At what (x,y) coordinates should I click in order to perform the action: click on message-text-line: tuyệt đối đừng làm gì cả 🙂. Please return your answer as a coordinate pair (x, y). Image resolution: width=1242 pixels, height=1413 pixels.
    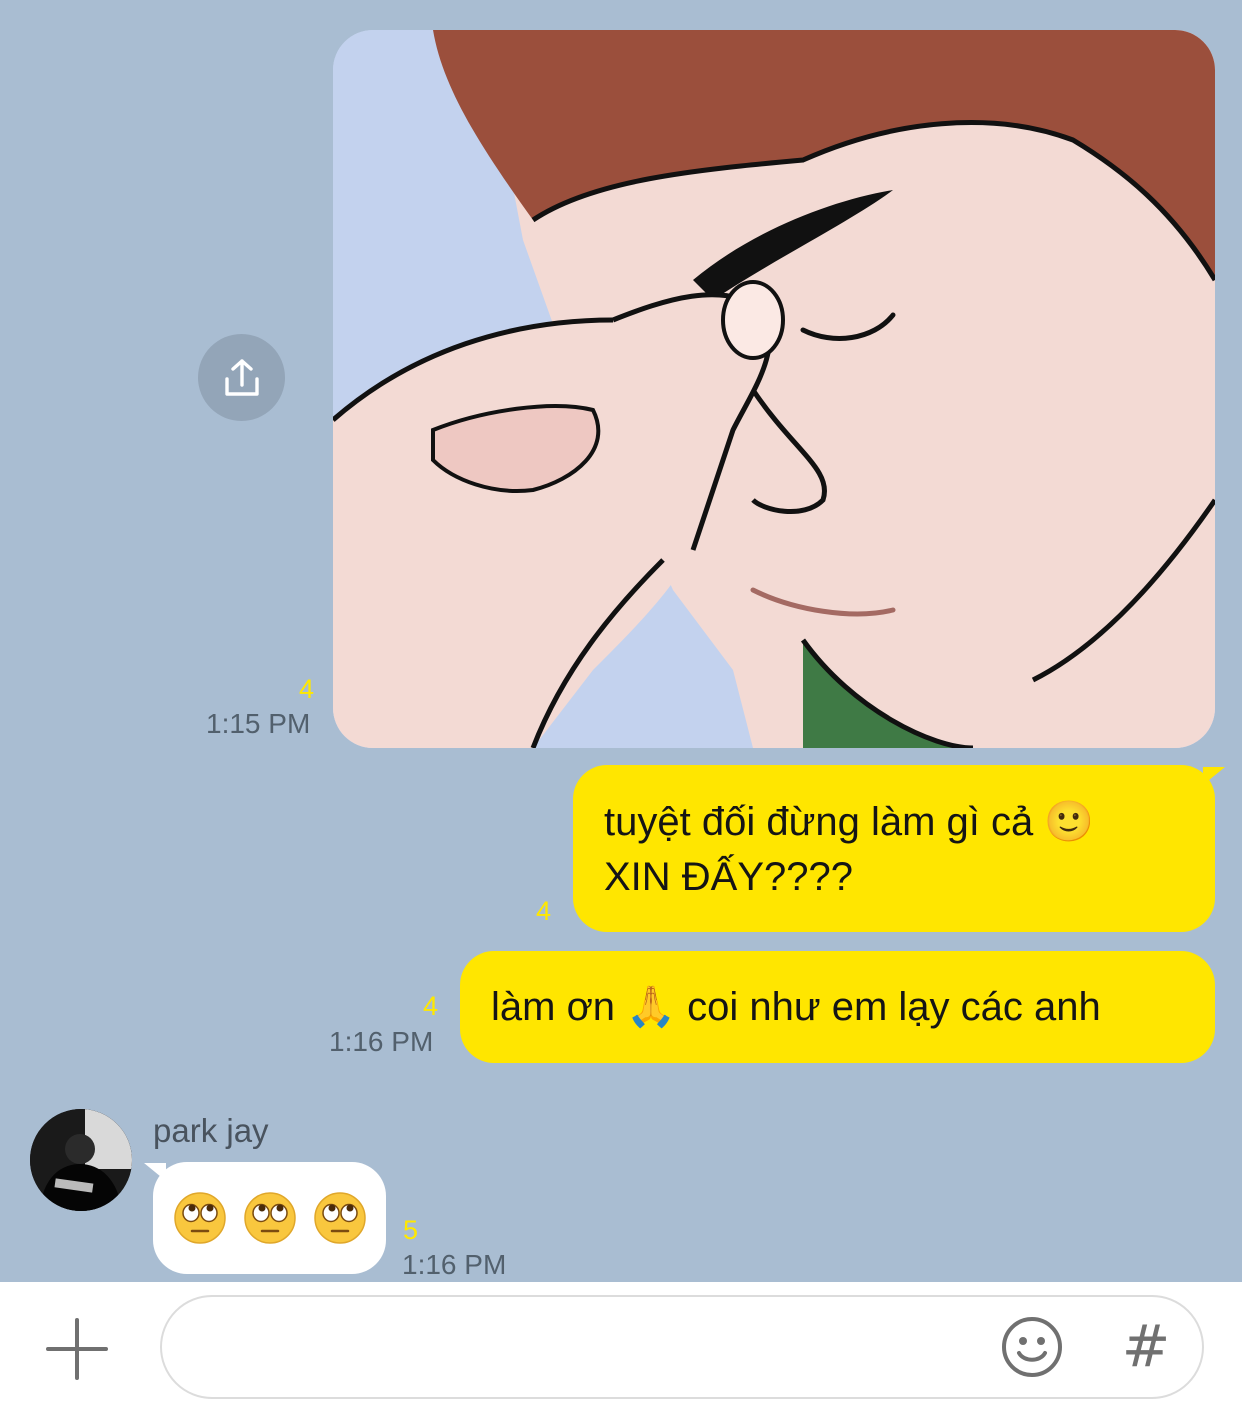
    Looking at the image, I should click on (849, 822).